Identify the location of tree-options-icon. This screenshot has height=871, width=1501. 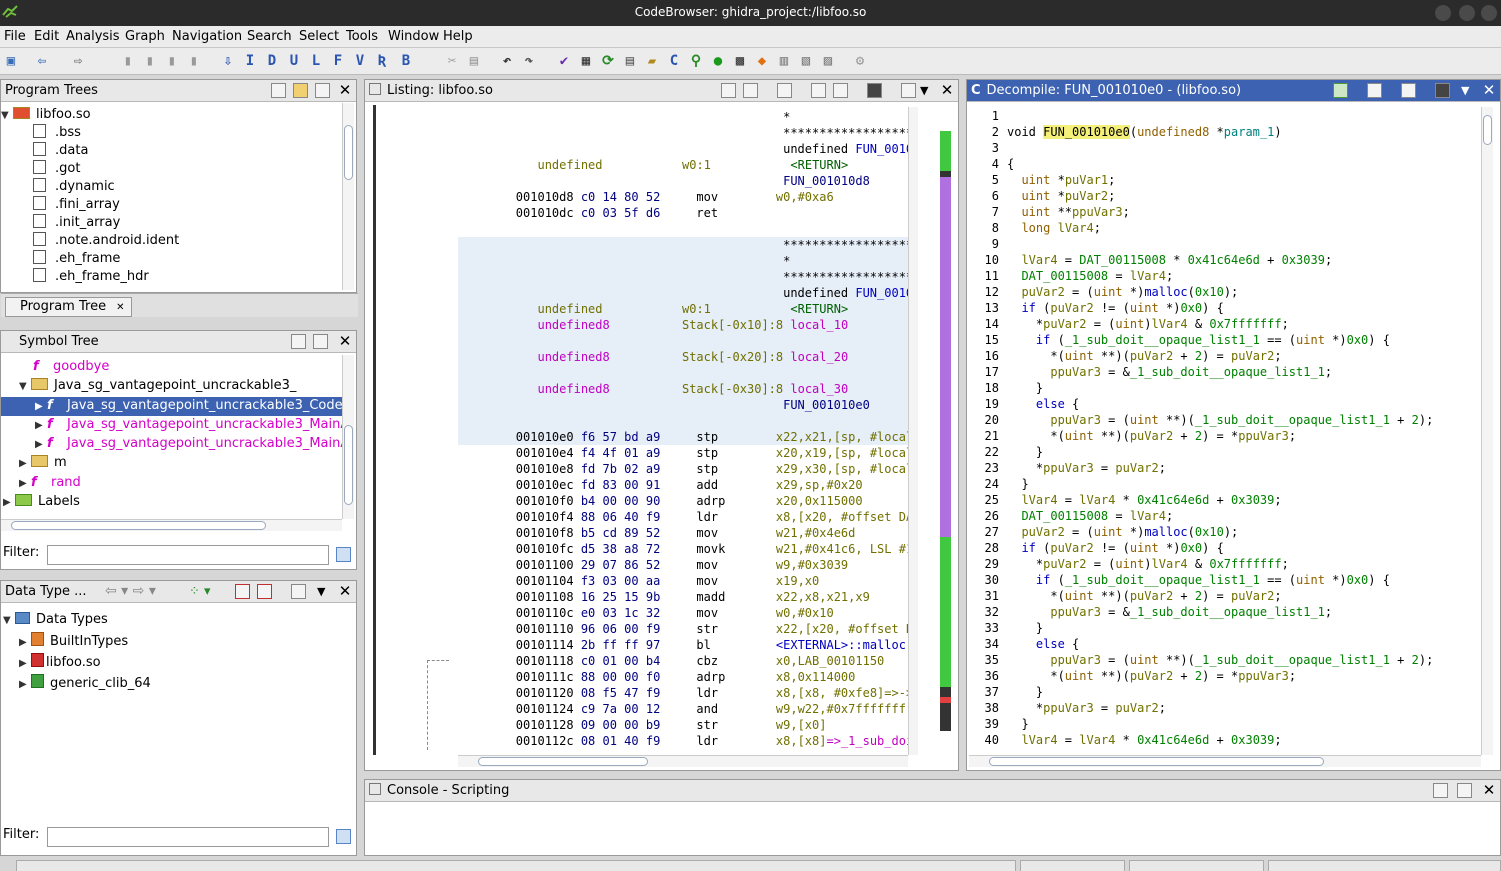
(322, 90).